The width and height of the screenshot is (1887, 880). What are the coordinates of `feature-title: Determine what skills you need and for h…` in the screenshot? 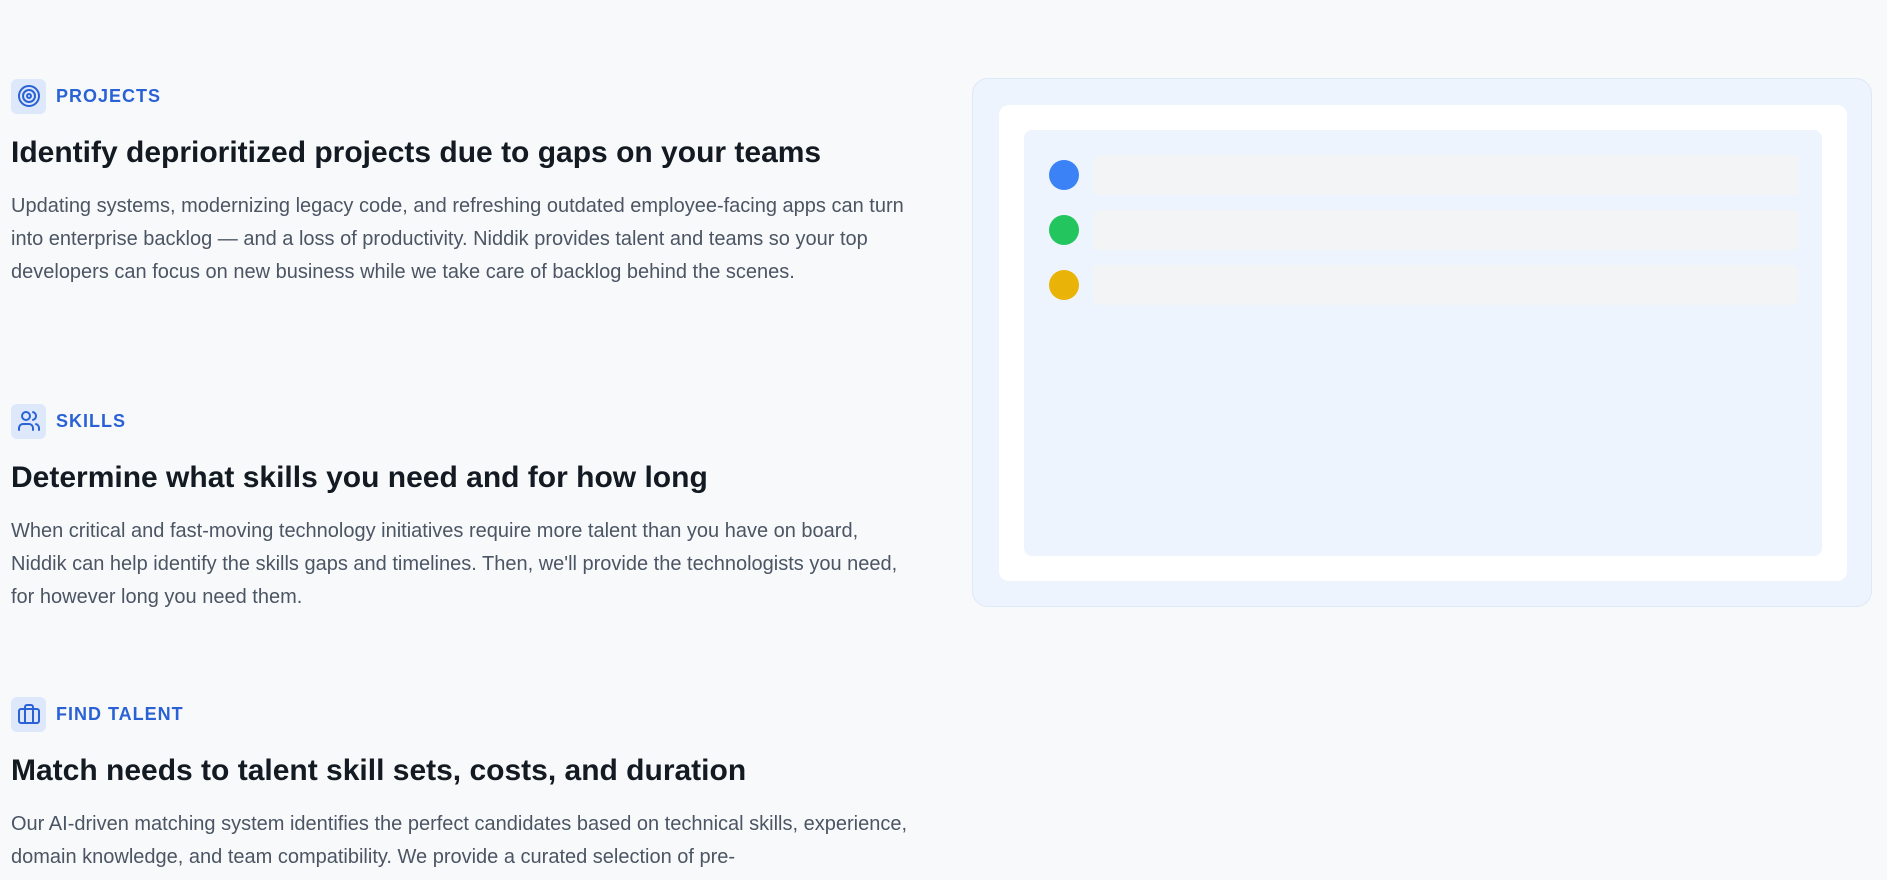 It's located at (359, 477).